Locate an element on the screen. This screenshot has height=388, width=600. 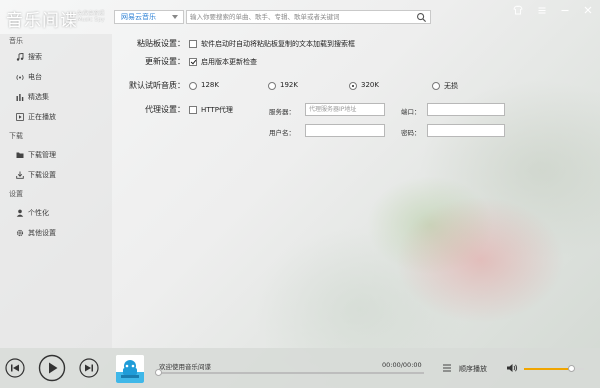
progress-handle is located at coordinates (158, 372).